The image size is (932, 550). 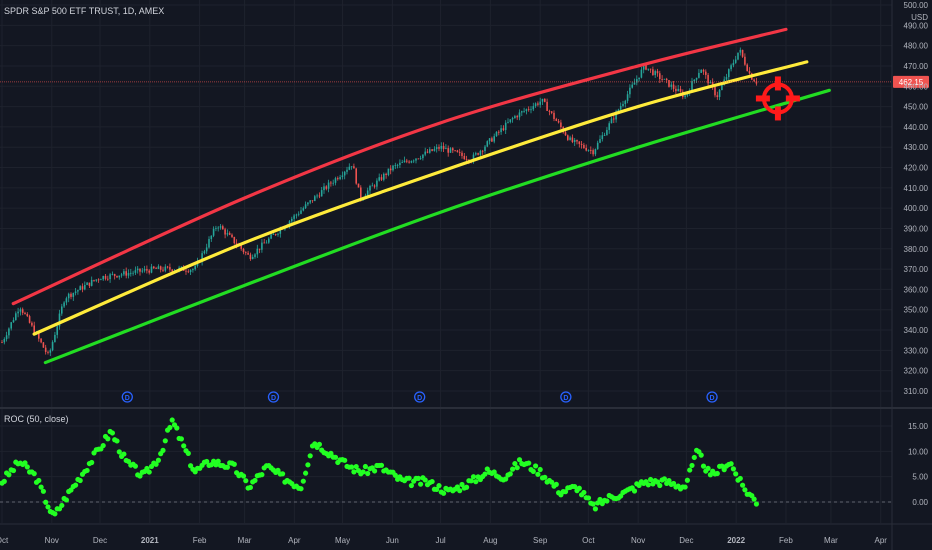 I want to click on y-tick-label: 500.00, so click(x=916, y=5).